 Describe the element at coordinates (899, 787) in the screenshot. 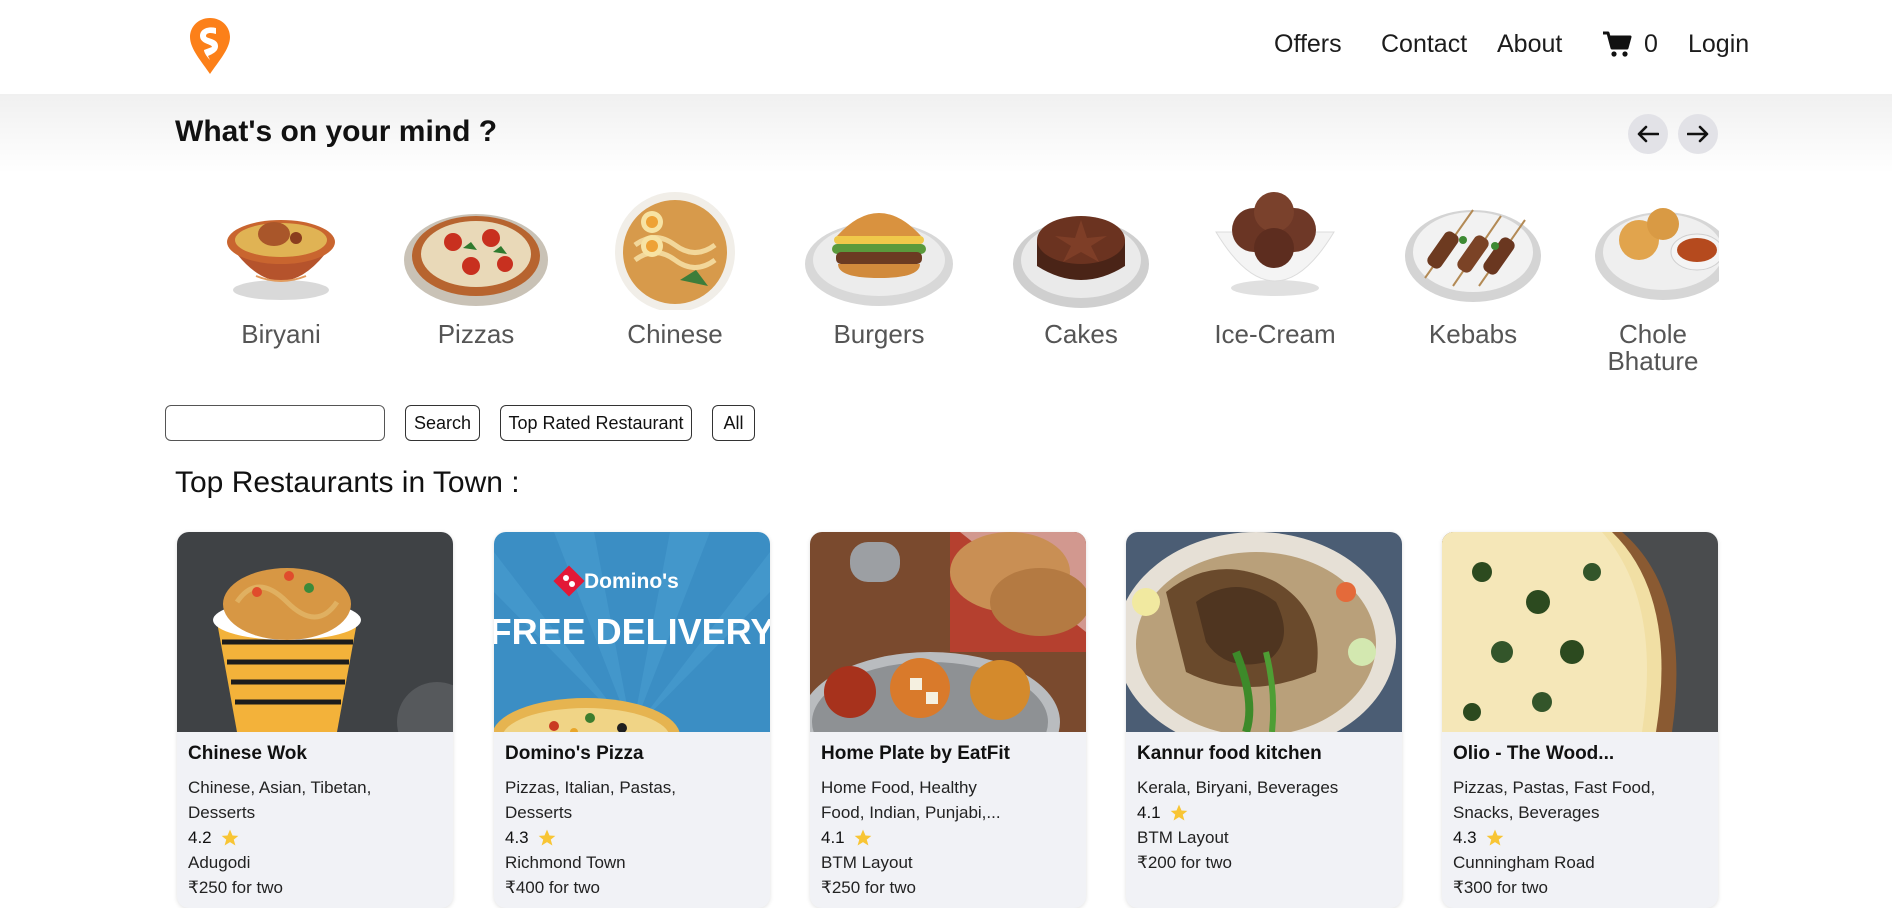

I see `restaurant-cuisines: Home Food, Healthy` at that location.